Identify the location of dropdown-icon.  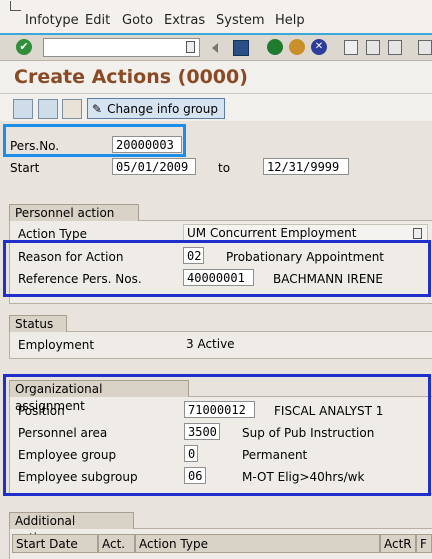
(417, 233).